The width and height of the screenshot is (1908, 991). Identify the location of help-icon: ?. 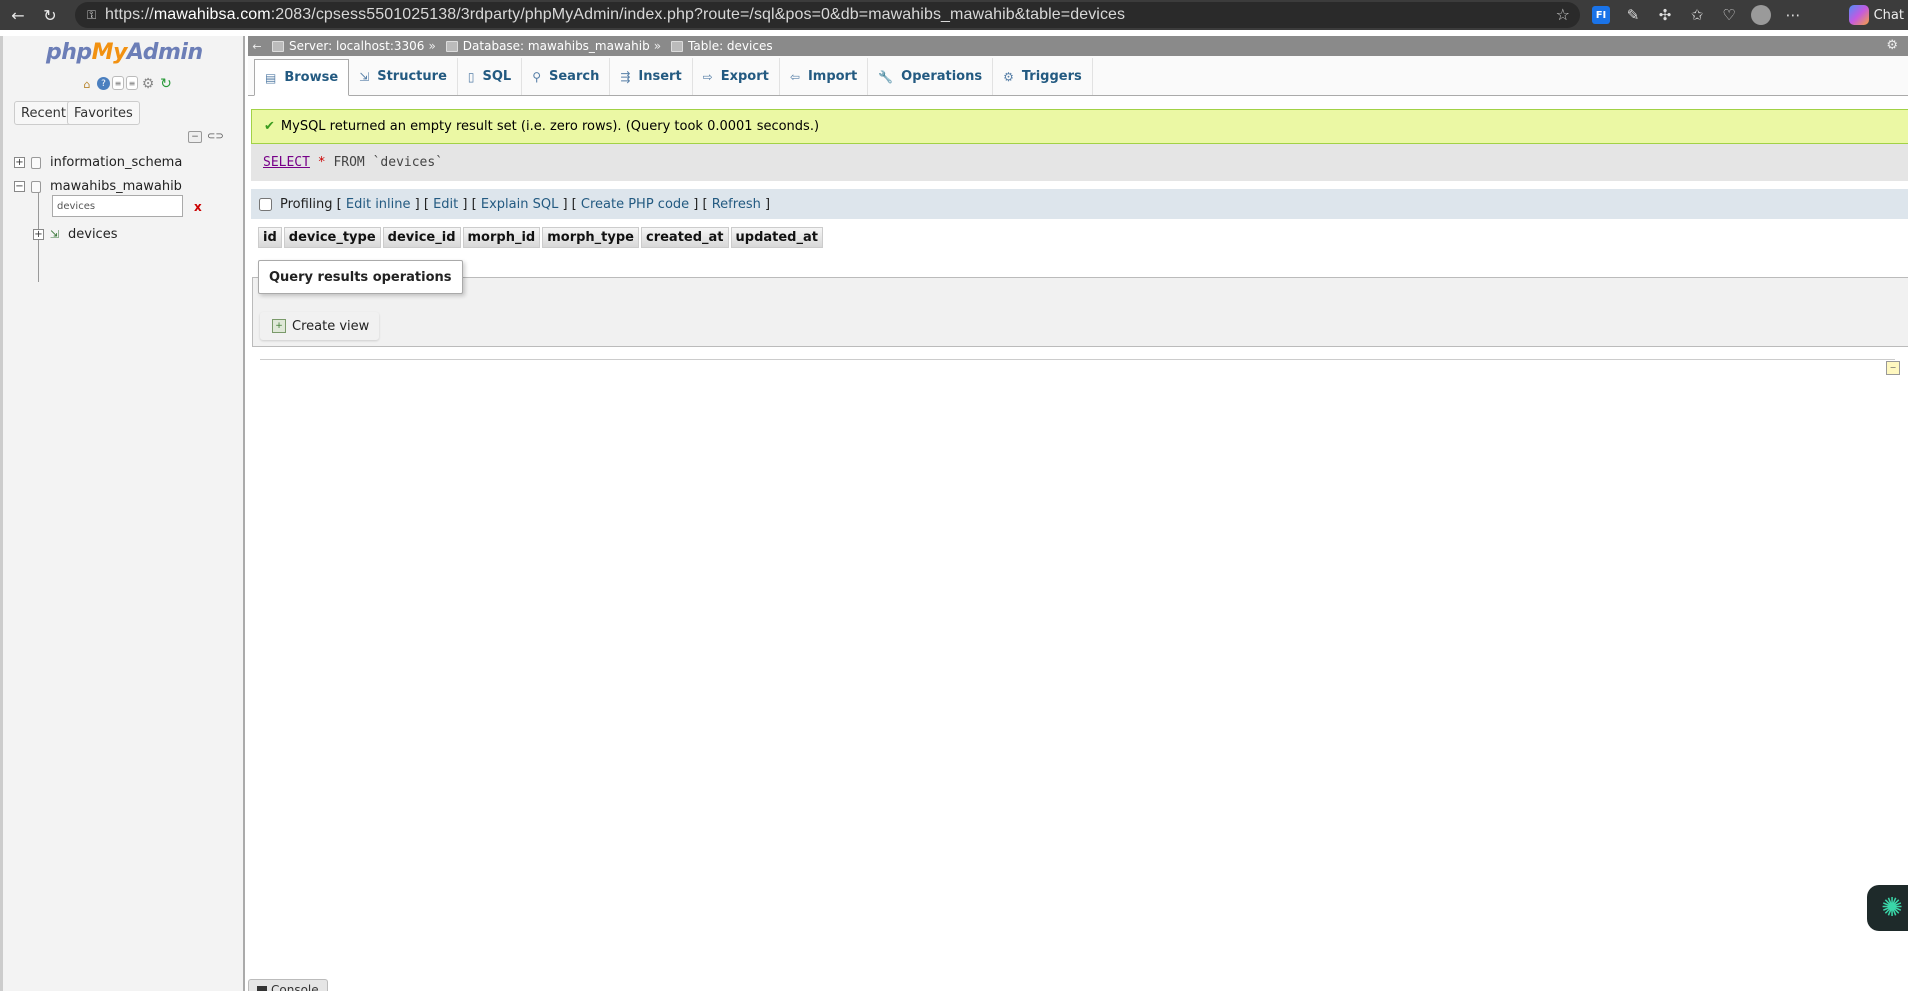
(103, 83).